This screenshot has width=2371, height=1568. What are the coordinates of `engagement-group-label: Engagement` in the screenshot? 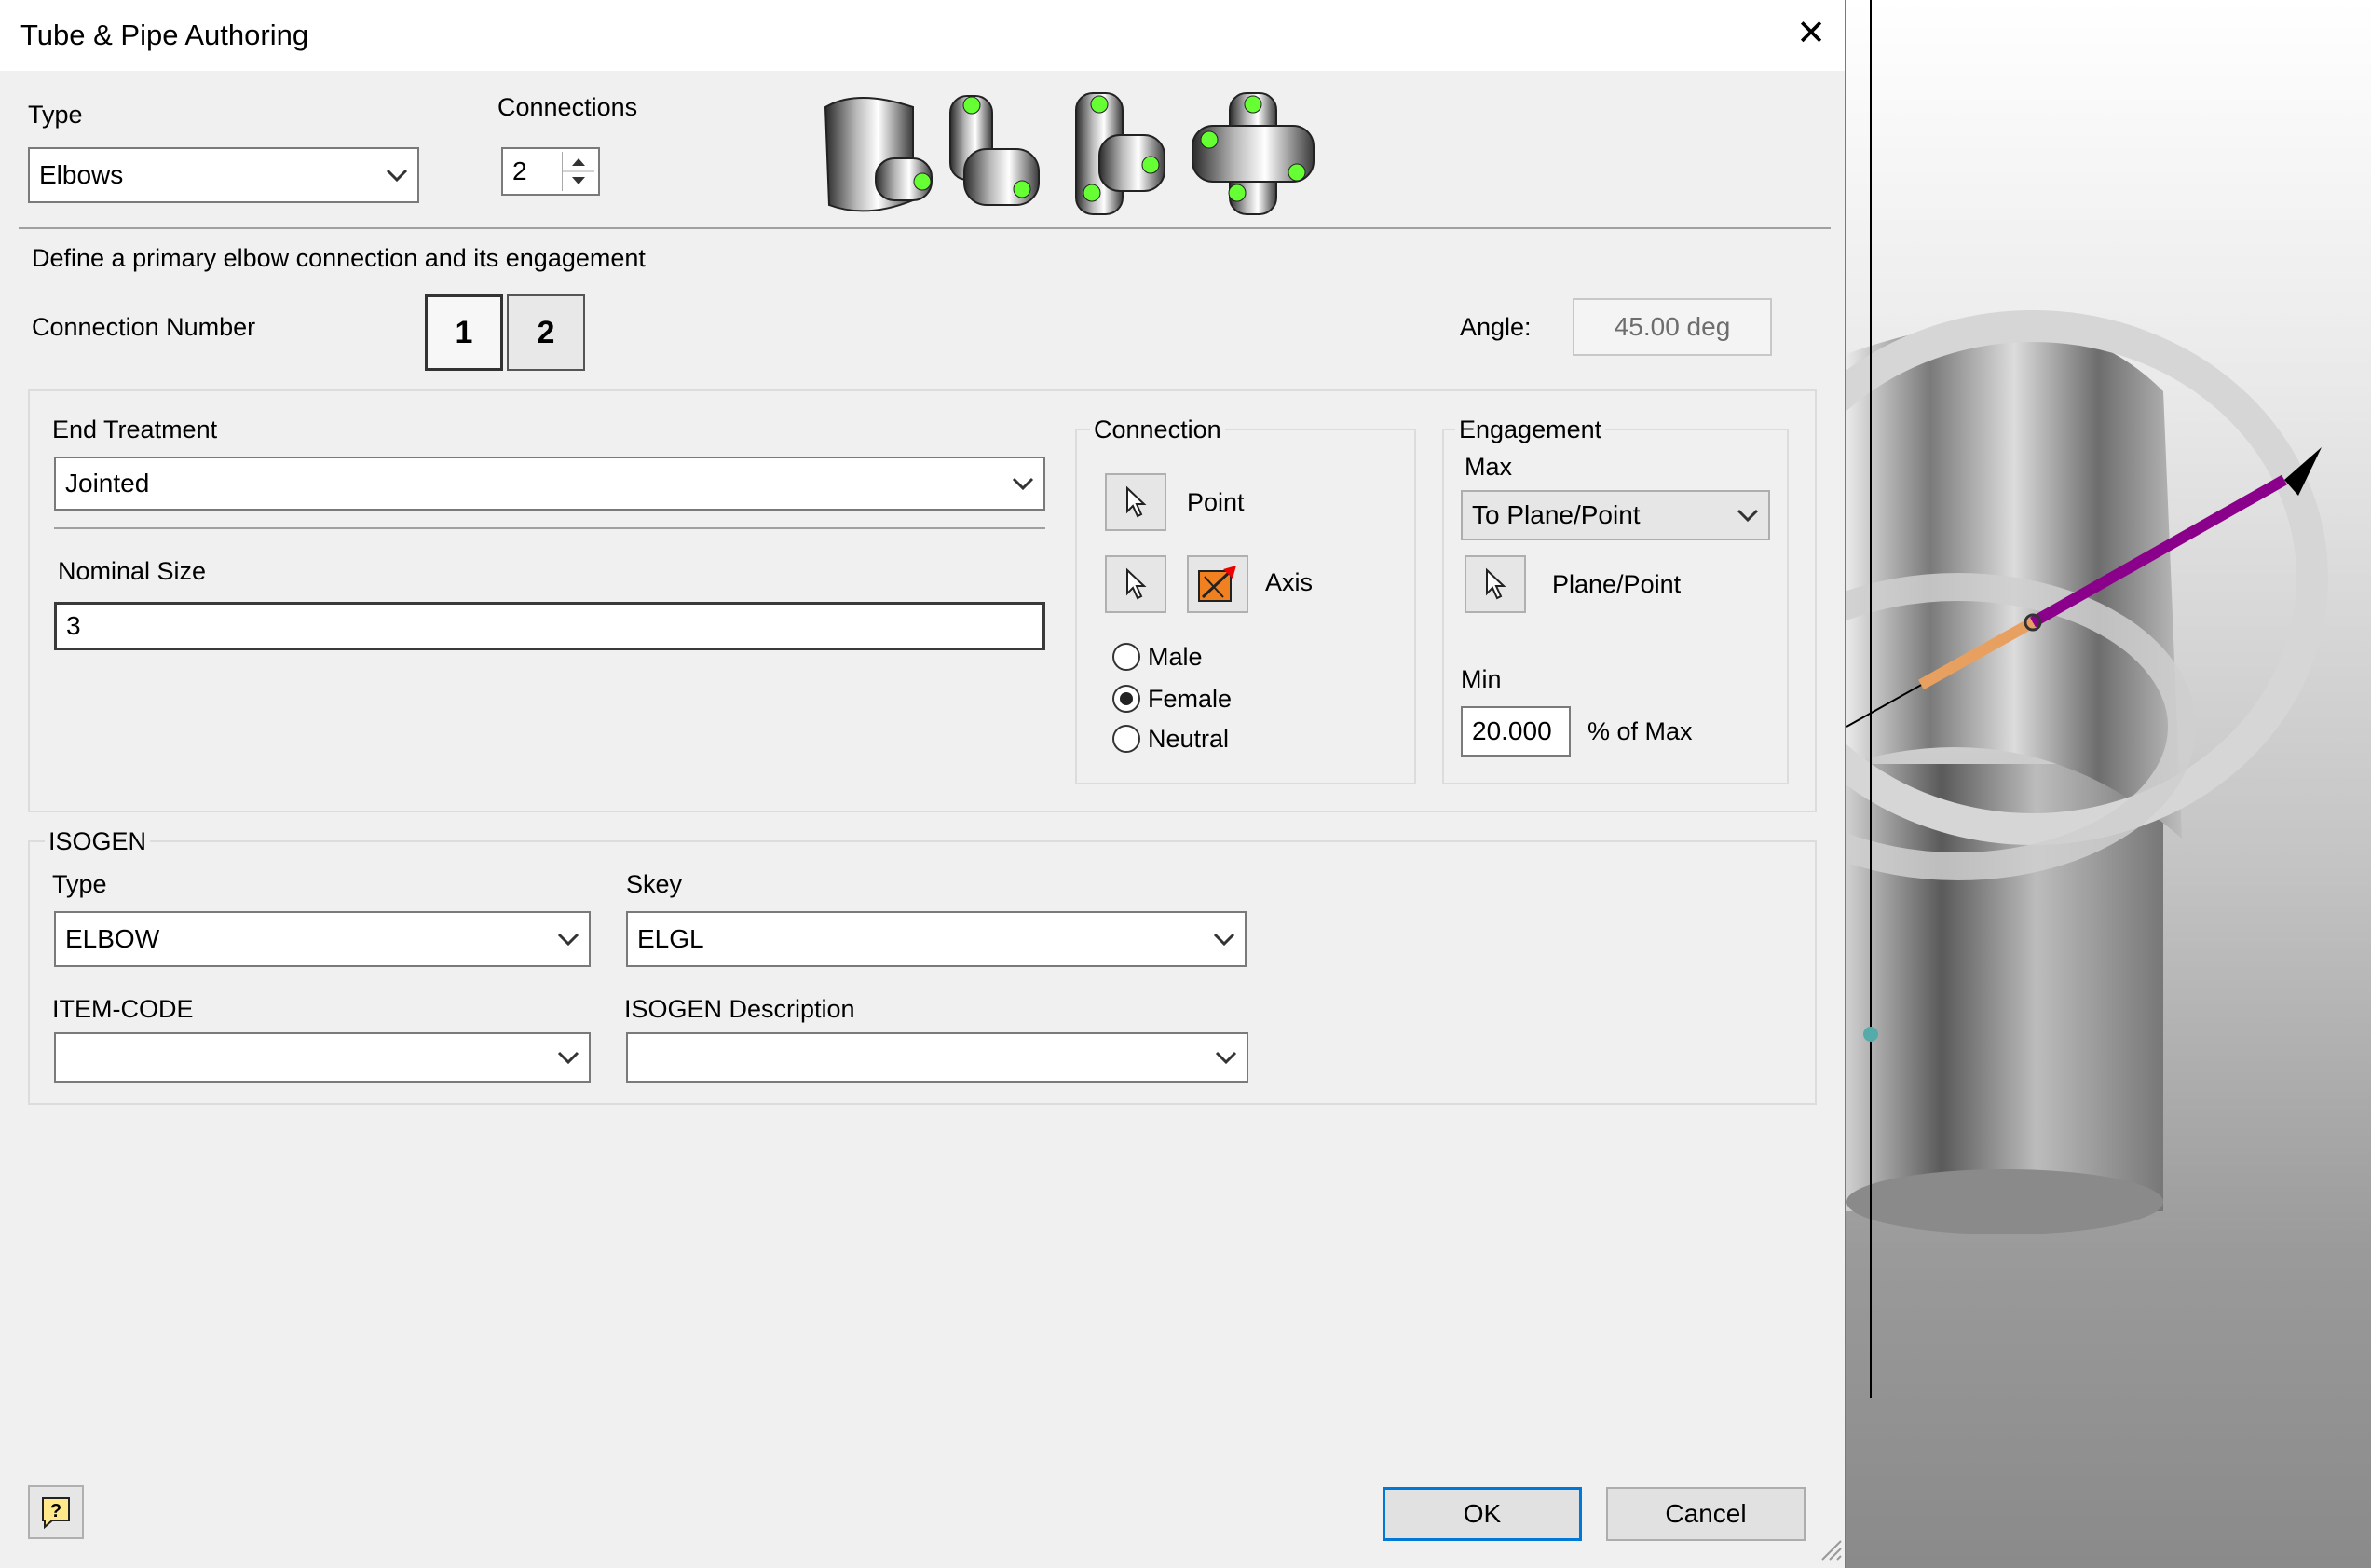 It's located at (1530, 430).